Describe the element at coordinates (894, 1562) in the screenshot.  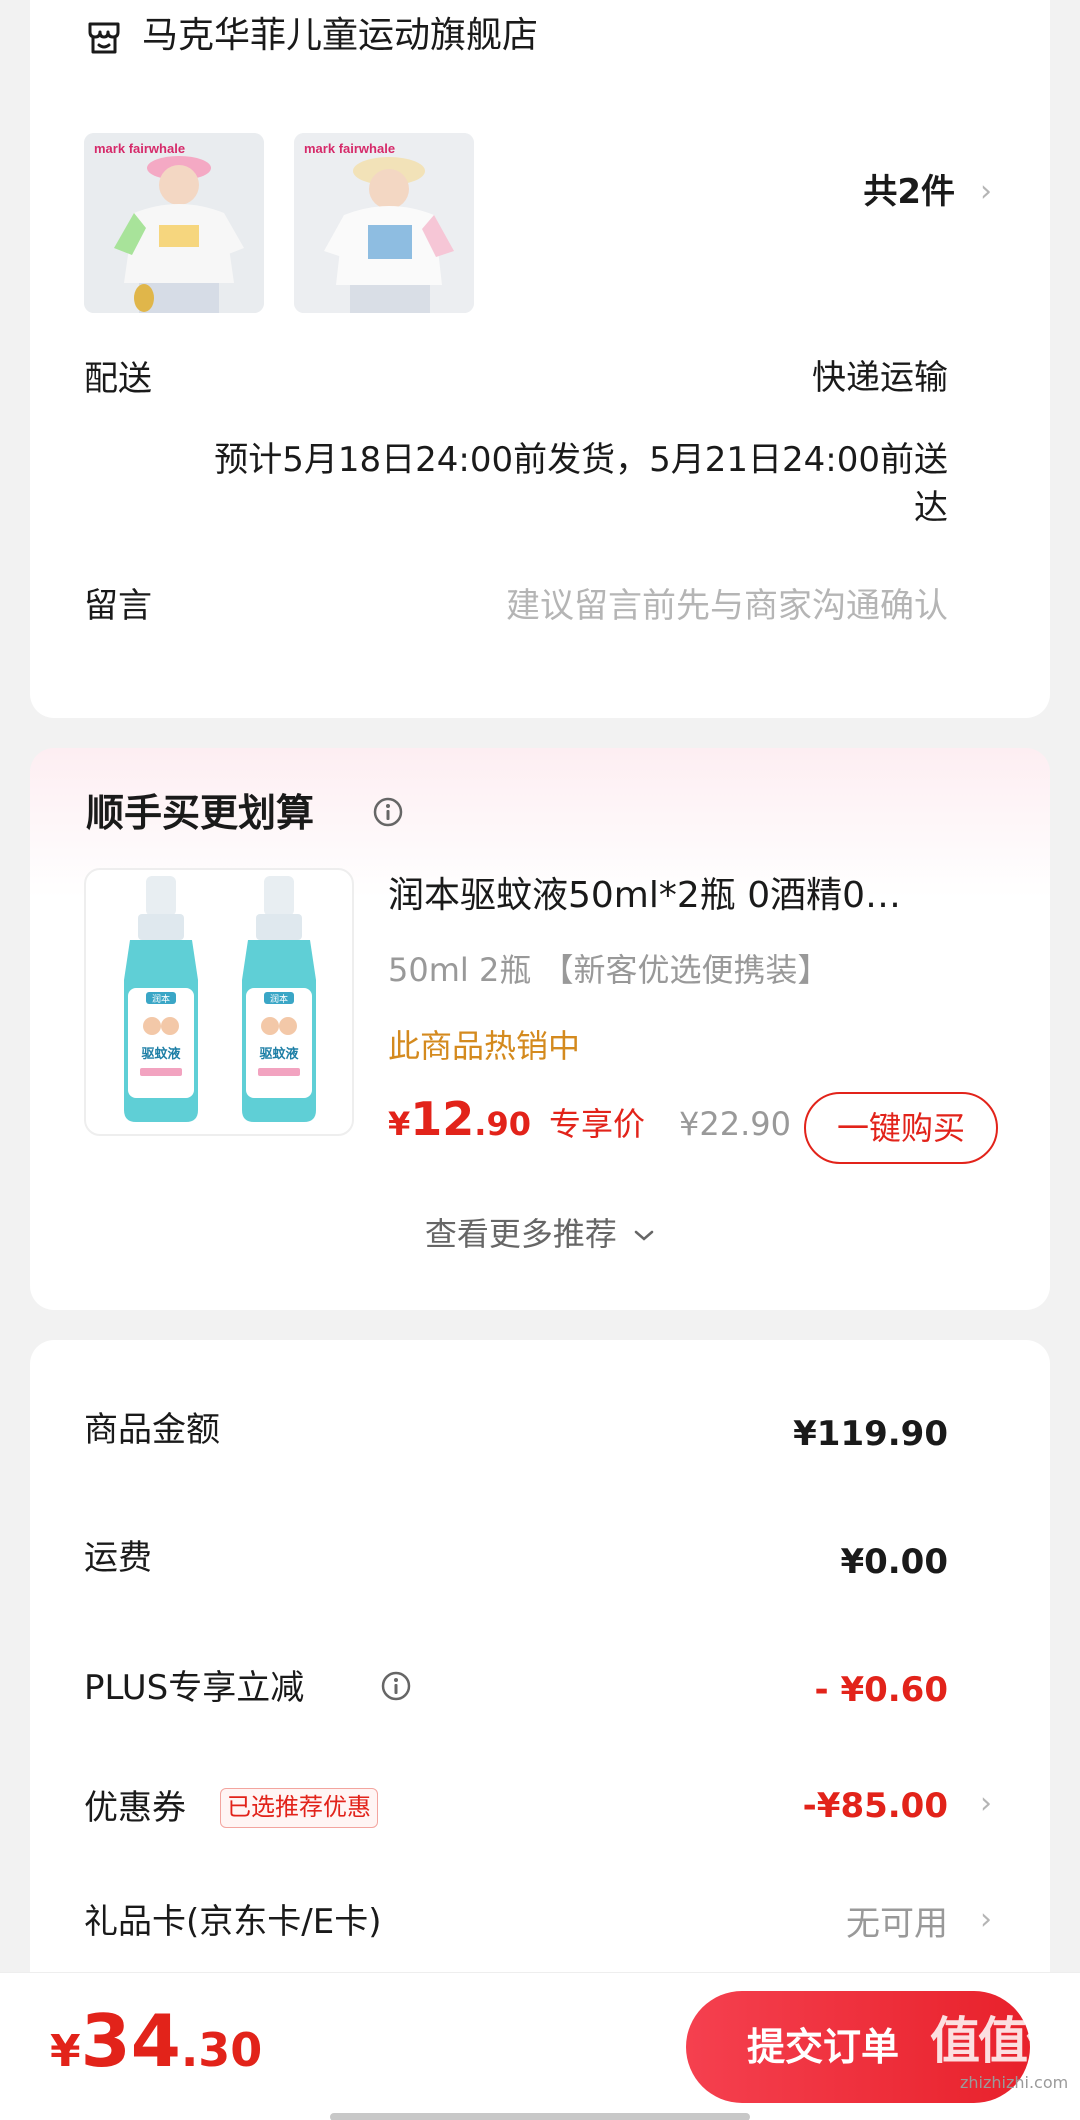
I see `shipping-value: ¥0.00` at that location.